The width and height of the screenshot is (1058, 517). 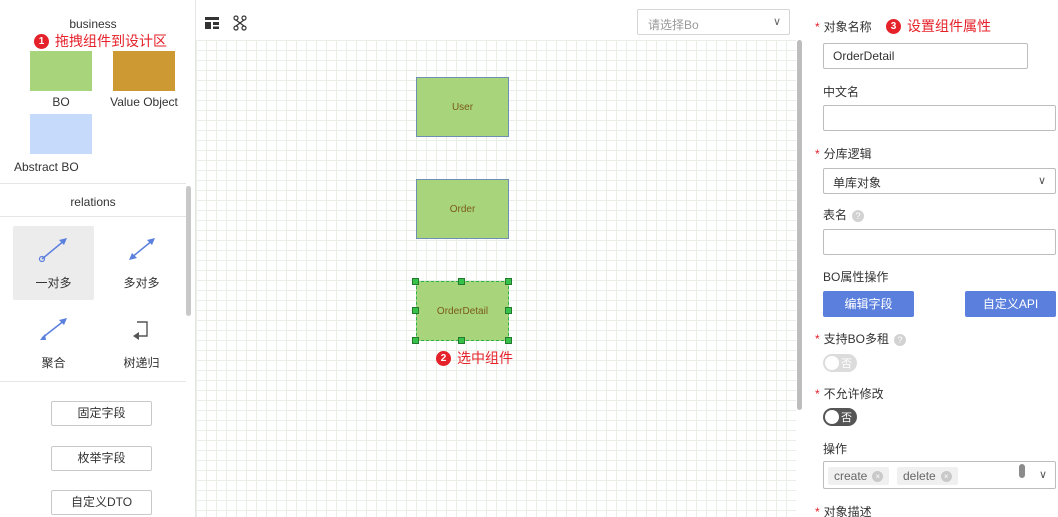 I want to click on table-name-label-text: 表名, so click(x=835, y=215).